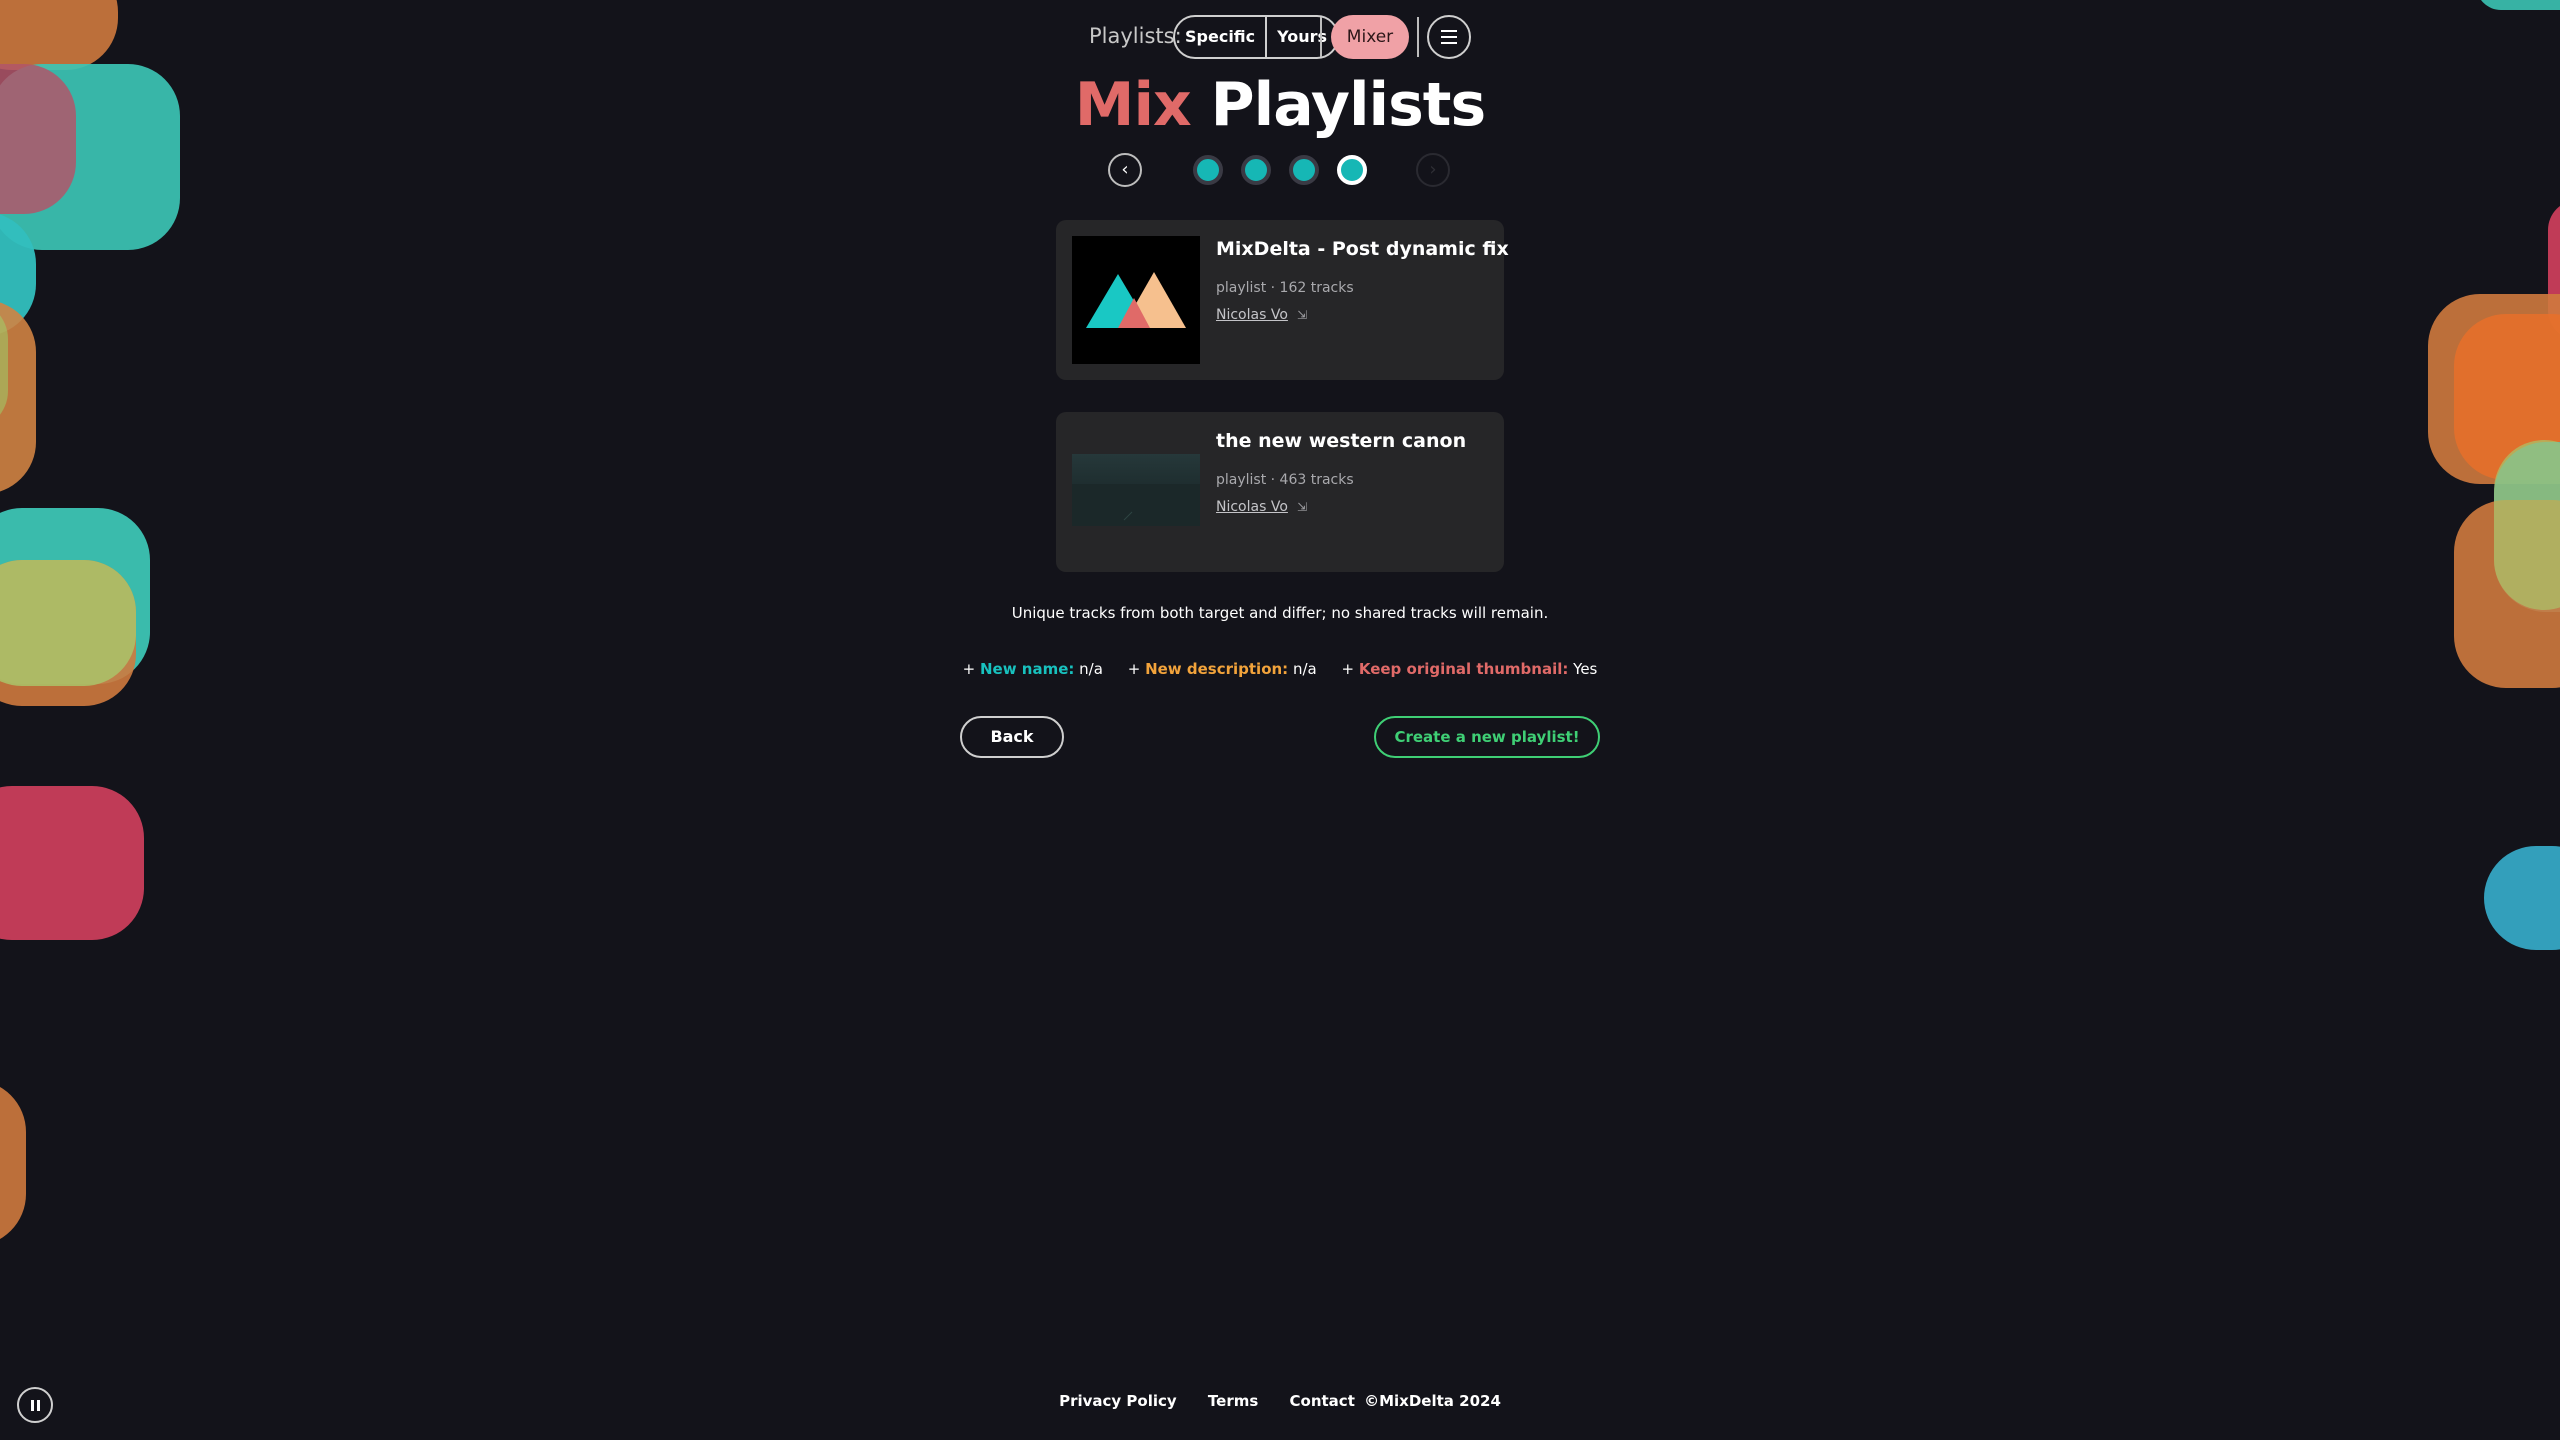 This screenshot has width=2560, height=1440. Describe the element at coordinates (35, 1405) in the screenshot. I see `pause-animation-button` at that location.